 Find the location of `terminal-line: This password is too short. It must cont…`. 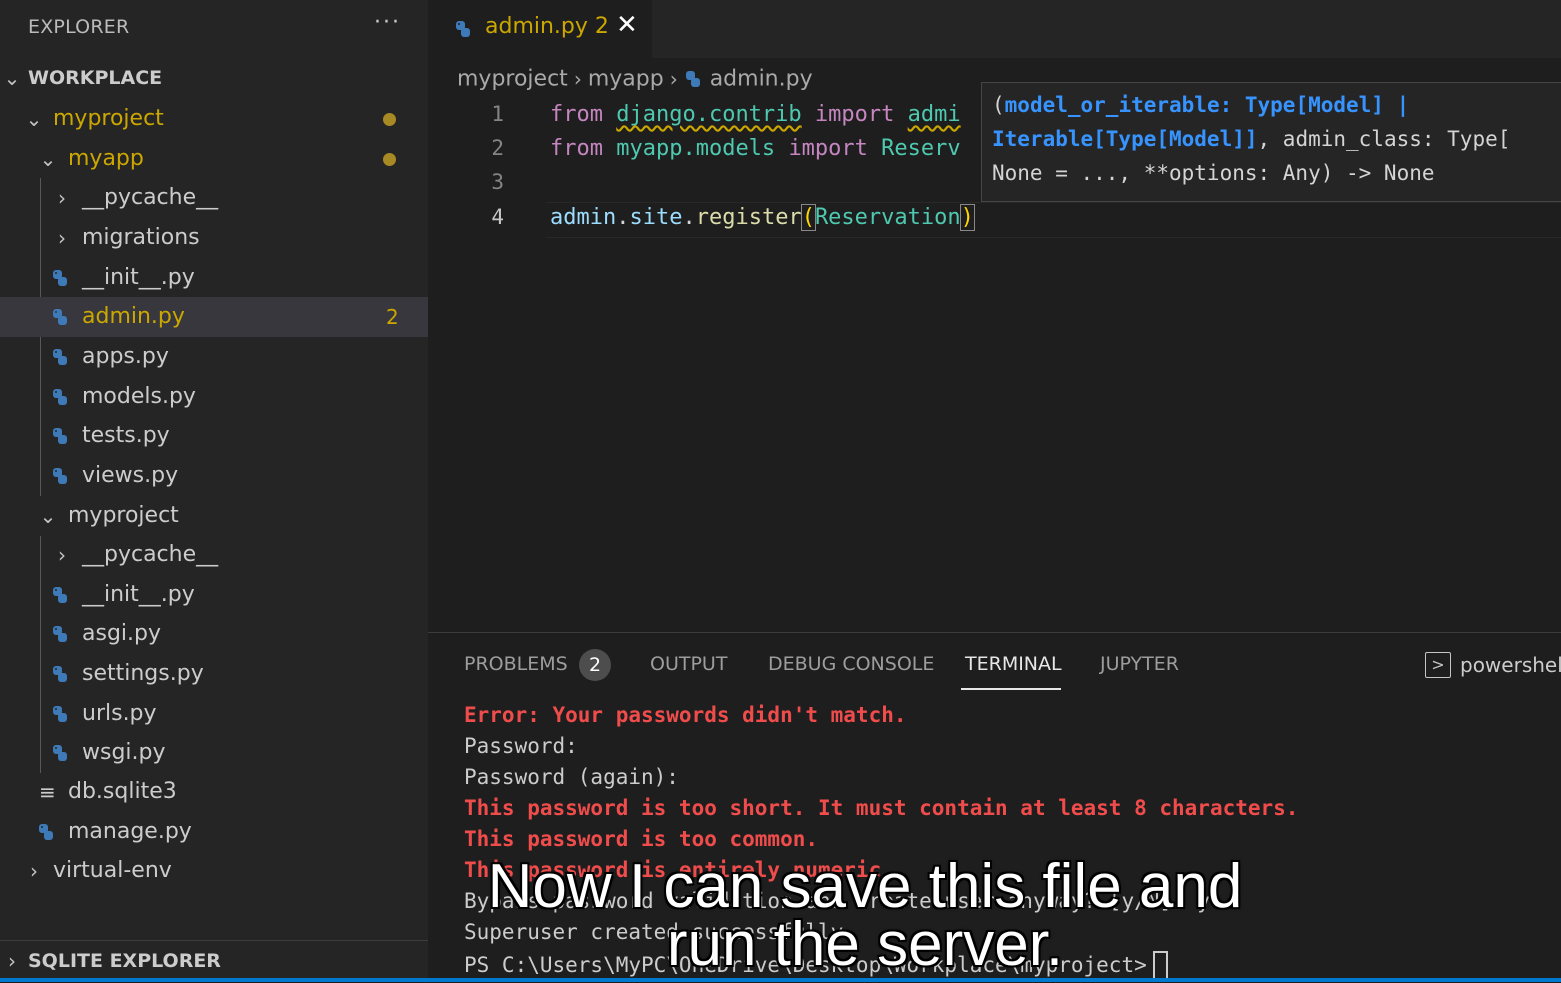

terminal-line: This password is too short. It must cont… is located at coordinates (881, 808).